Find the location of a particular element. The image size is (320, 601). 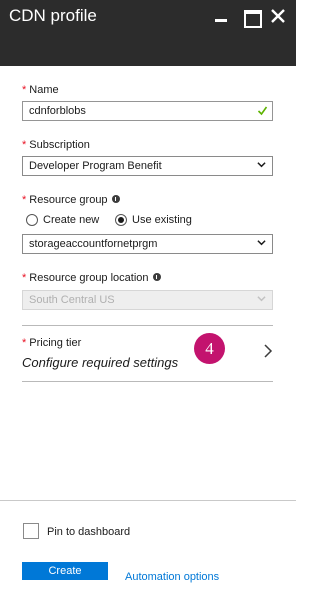

subscription-label: * Subscription is located at coordinates (56, 145).